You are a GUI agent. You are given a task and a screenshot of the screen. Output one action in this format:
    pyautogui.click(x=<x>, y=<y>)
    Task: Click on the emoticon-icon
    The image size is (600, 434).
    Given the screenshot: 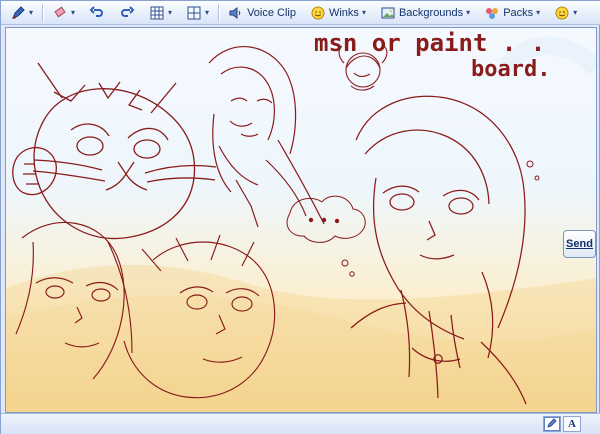 What is the action you would take?
    pyautogui.click(x=562, y=13)
    